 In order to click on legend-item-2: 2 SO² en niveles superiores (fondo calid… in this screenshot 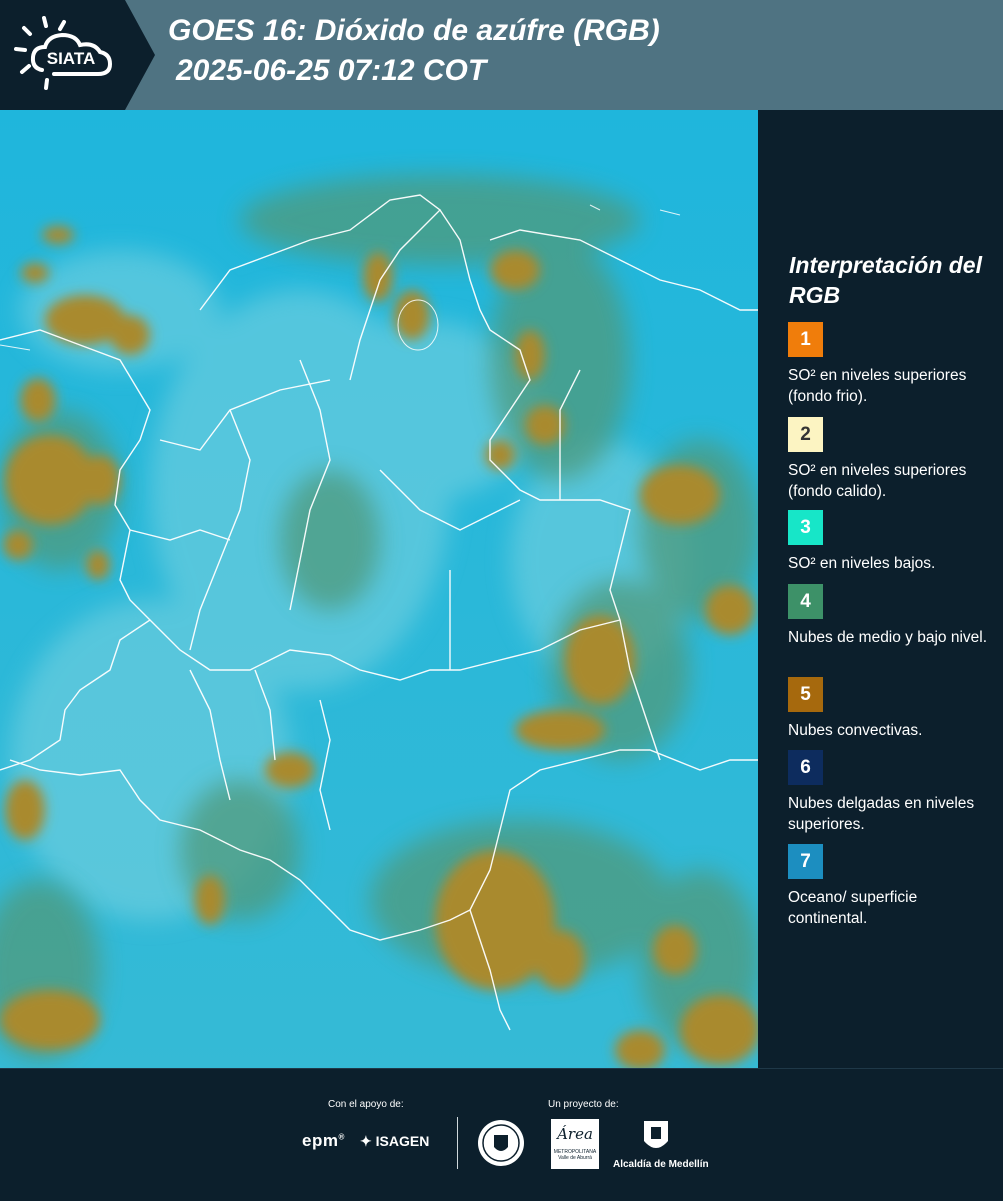, I will do `click(888, 459)`.